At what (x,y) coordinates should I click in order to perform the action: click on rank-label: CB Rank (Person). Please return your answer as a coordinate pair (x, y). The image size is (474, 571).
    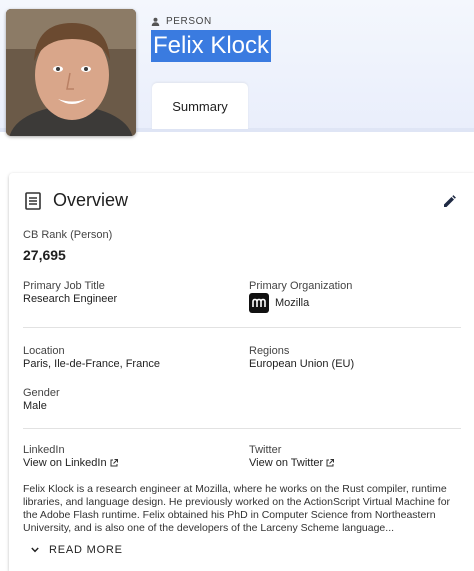
    Looking at the image, I should click on (68, 235).